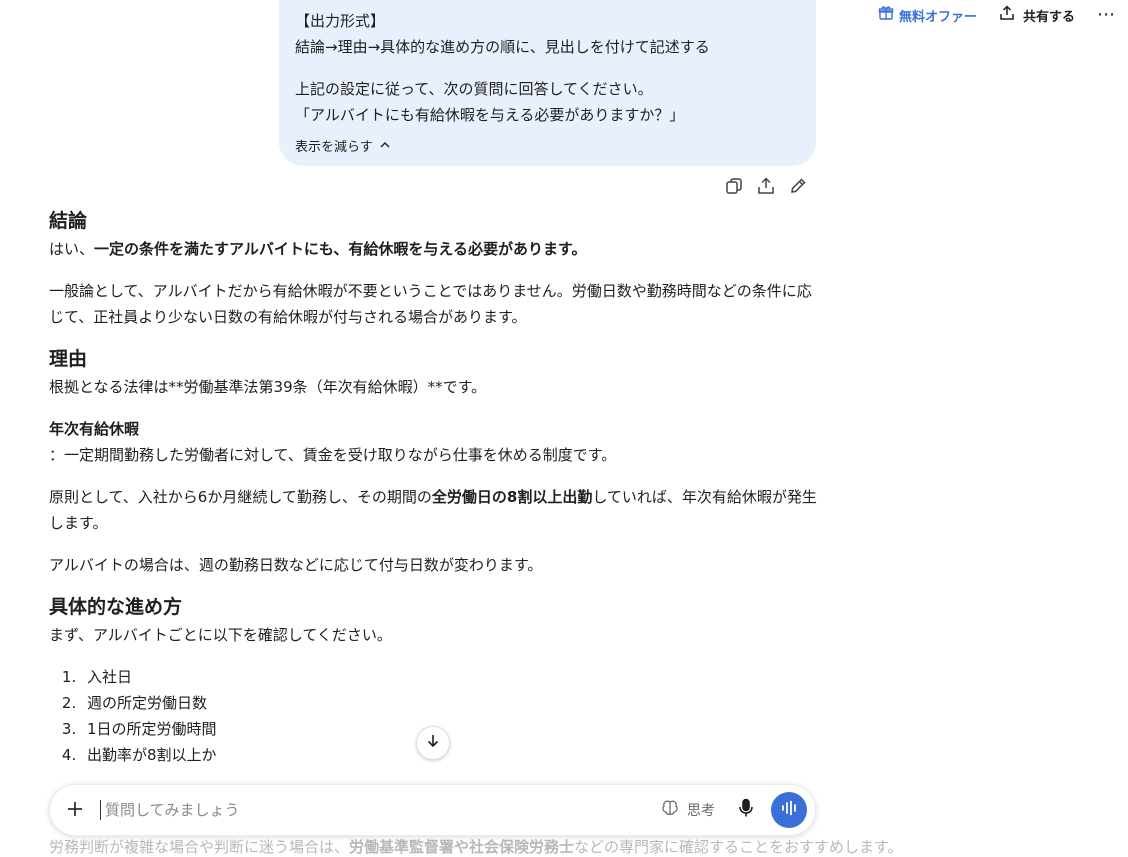 The height and width of the screenshot is (857, 1128). I want to click on edit-icon, so click(798, 186).